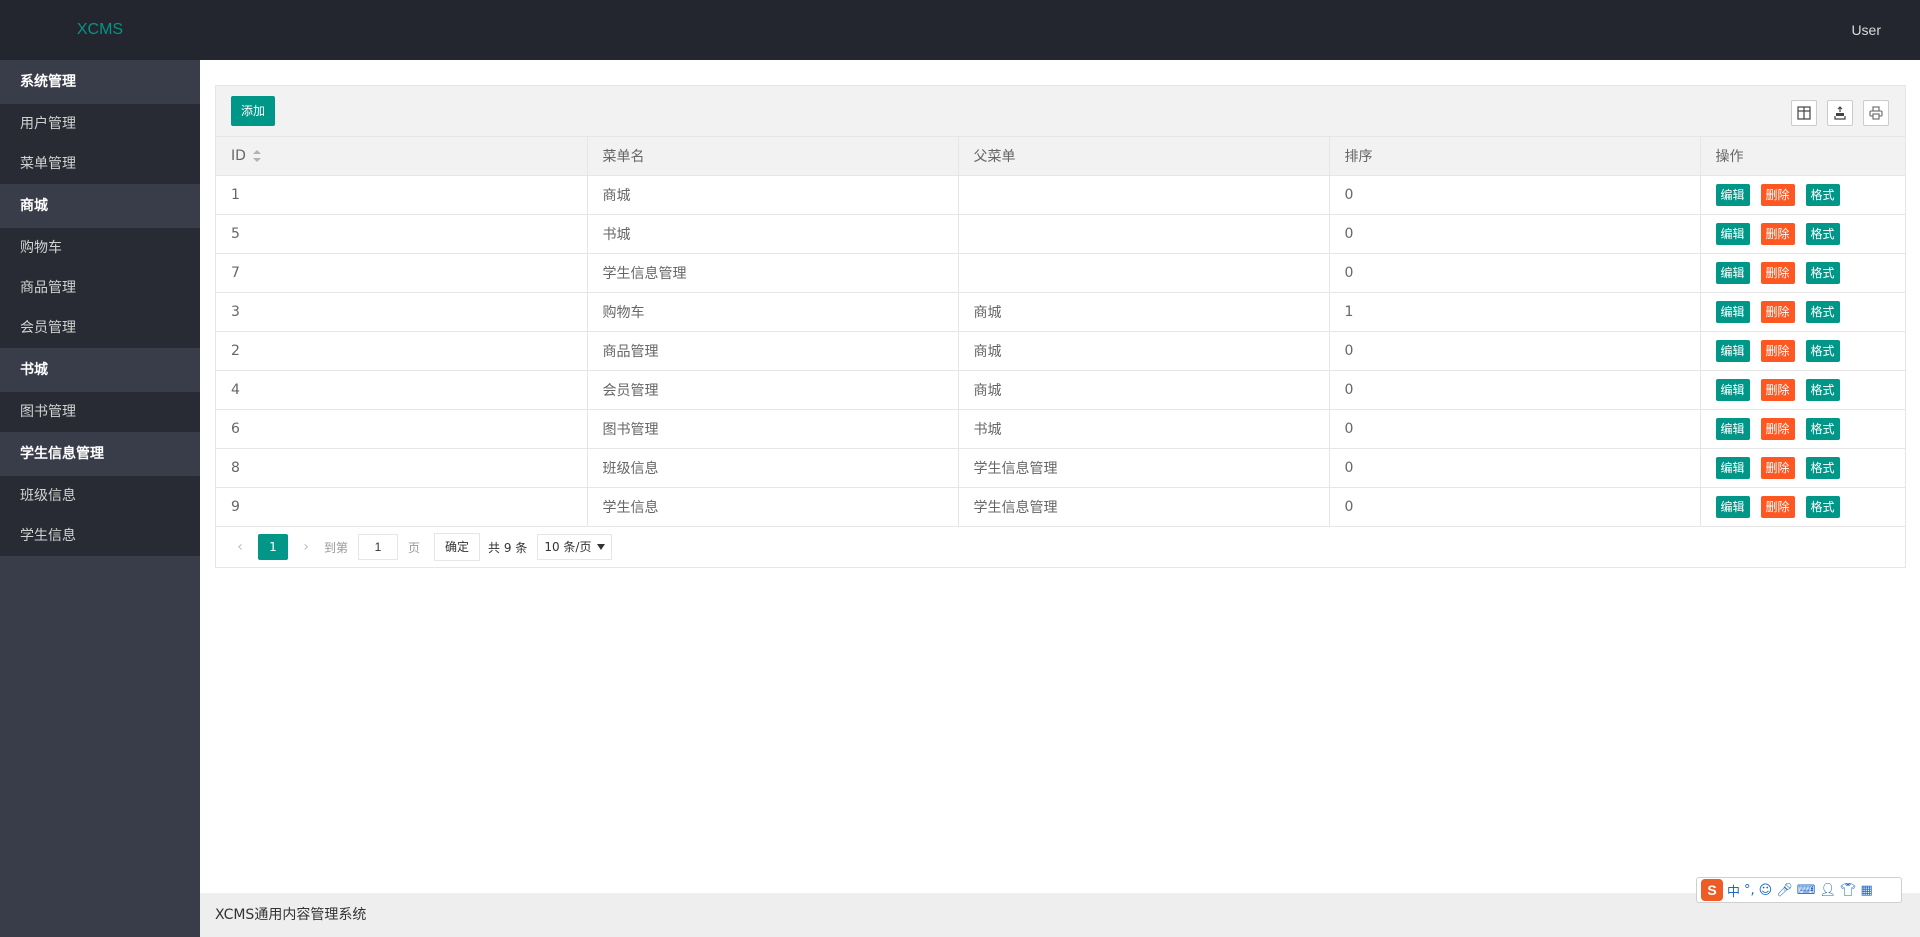 This screenshot has height=937, width=1920. I want to click on sidebar-item-product-management: 商品管理, so click(100, 288).